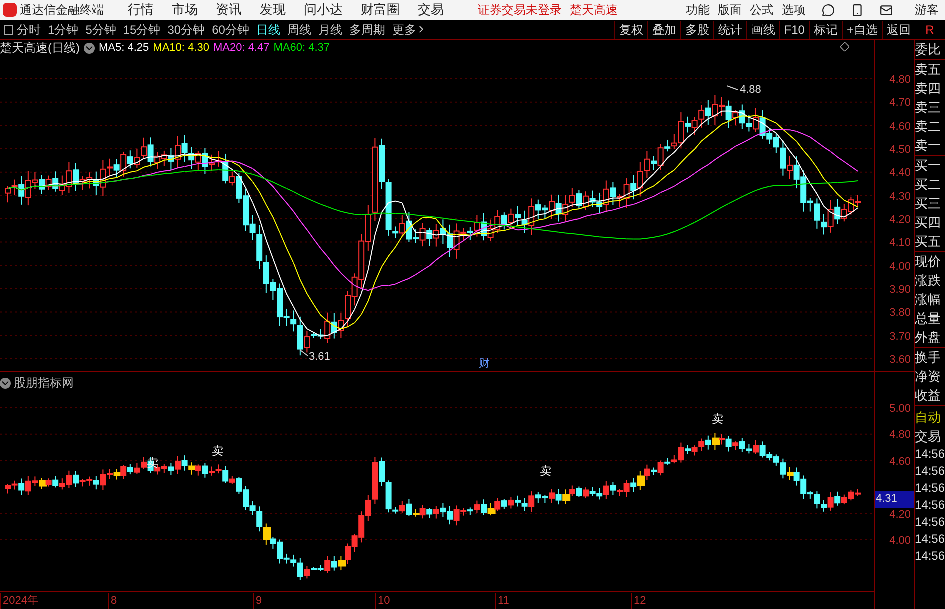  What do you see at coordinates (594, 10) in the screenshot?
I see `status-notice: 楚天高速` at bounding box center [594, 10].